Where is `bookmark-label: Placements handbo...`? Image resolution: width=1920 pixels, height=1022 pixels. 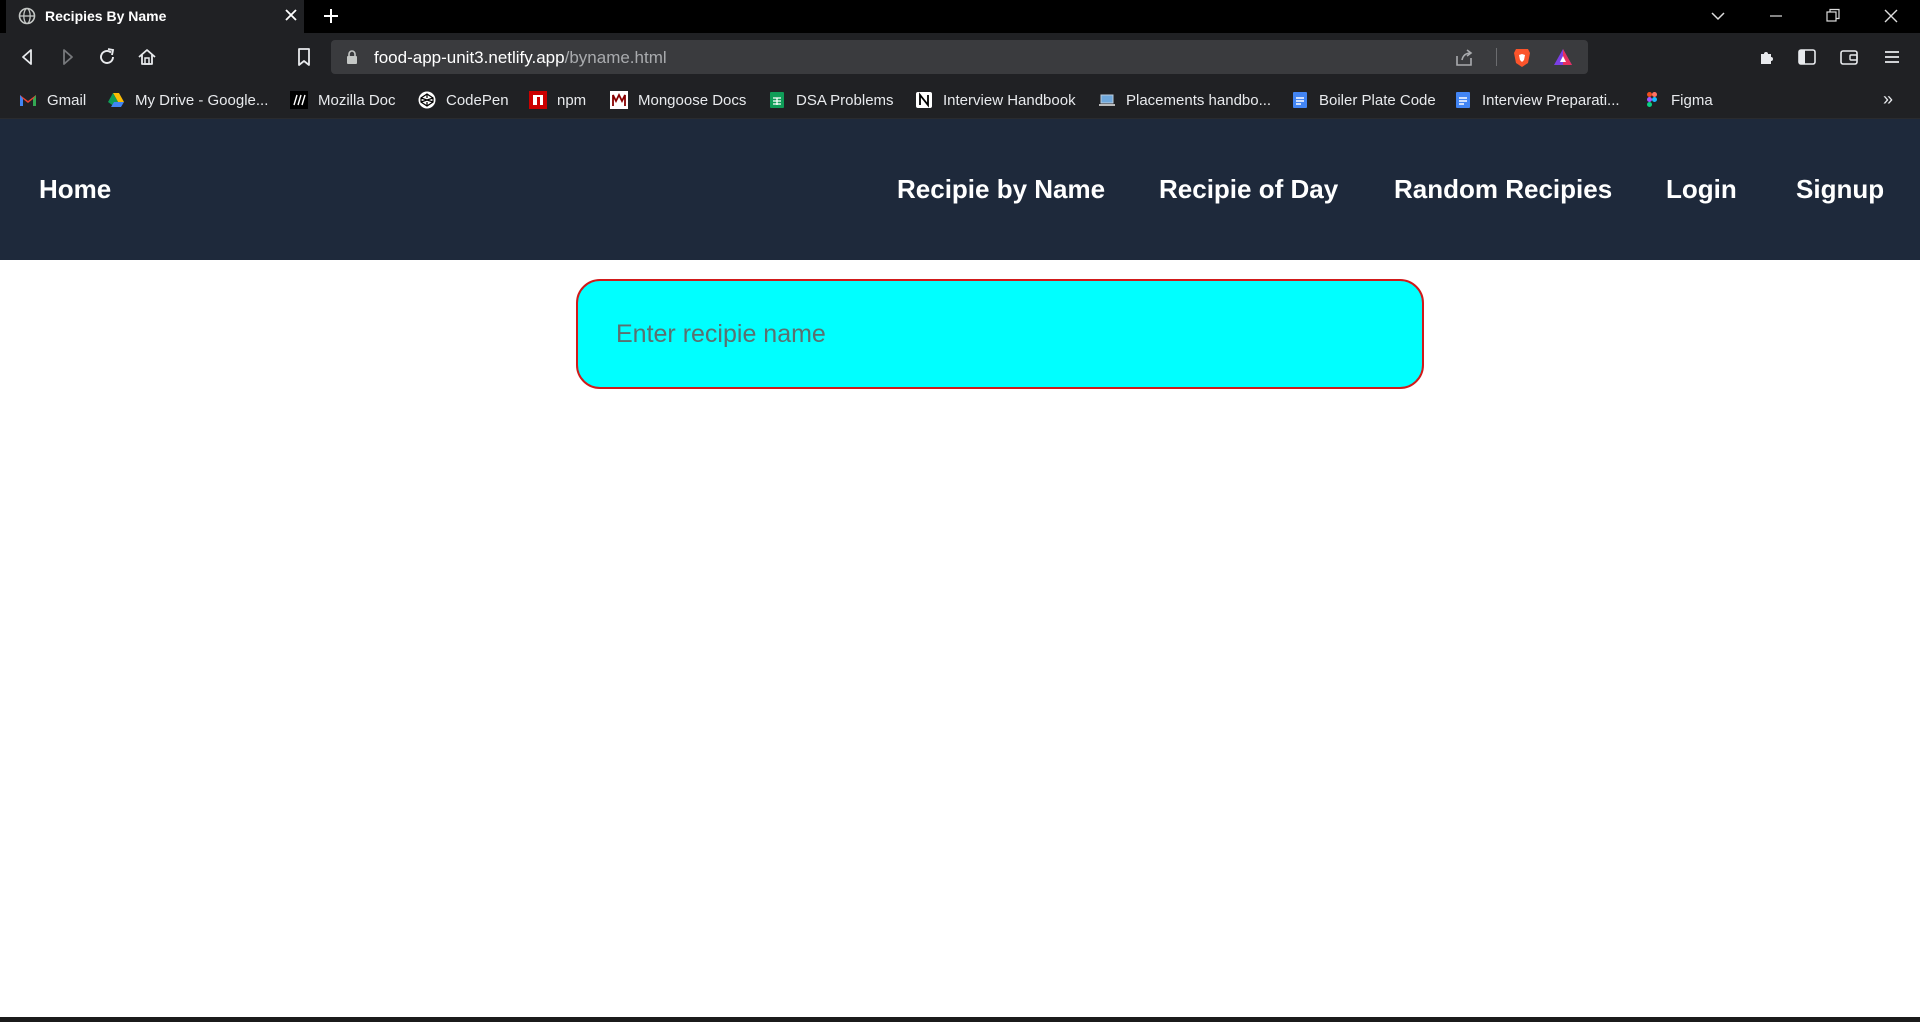 bookmark-label: Placements handbo... is located at coordinates (1199, 100).